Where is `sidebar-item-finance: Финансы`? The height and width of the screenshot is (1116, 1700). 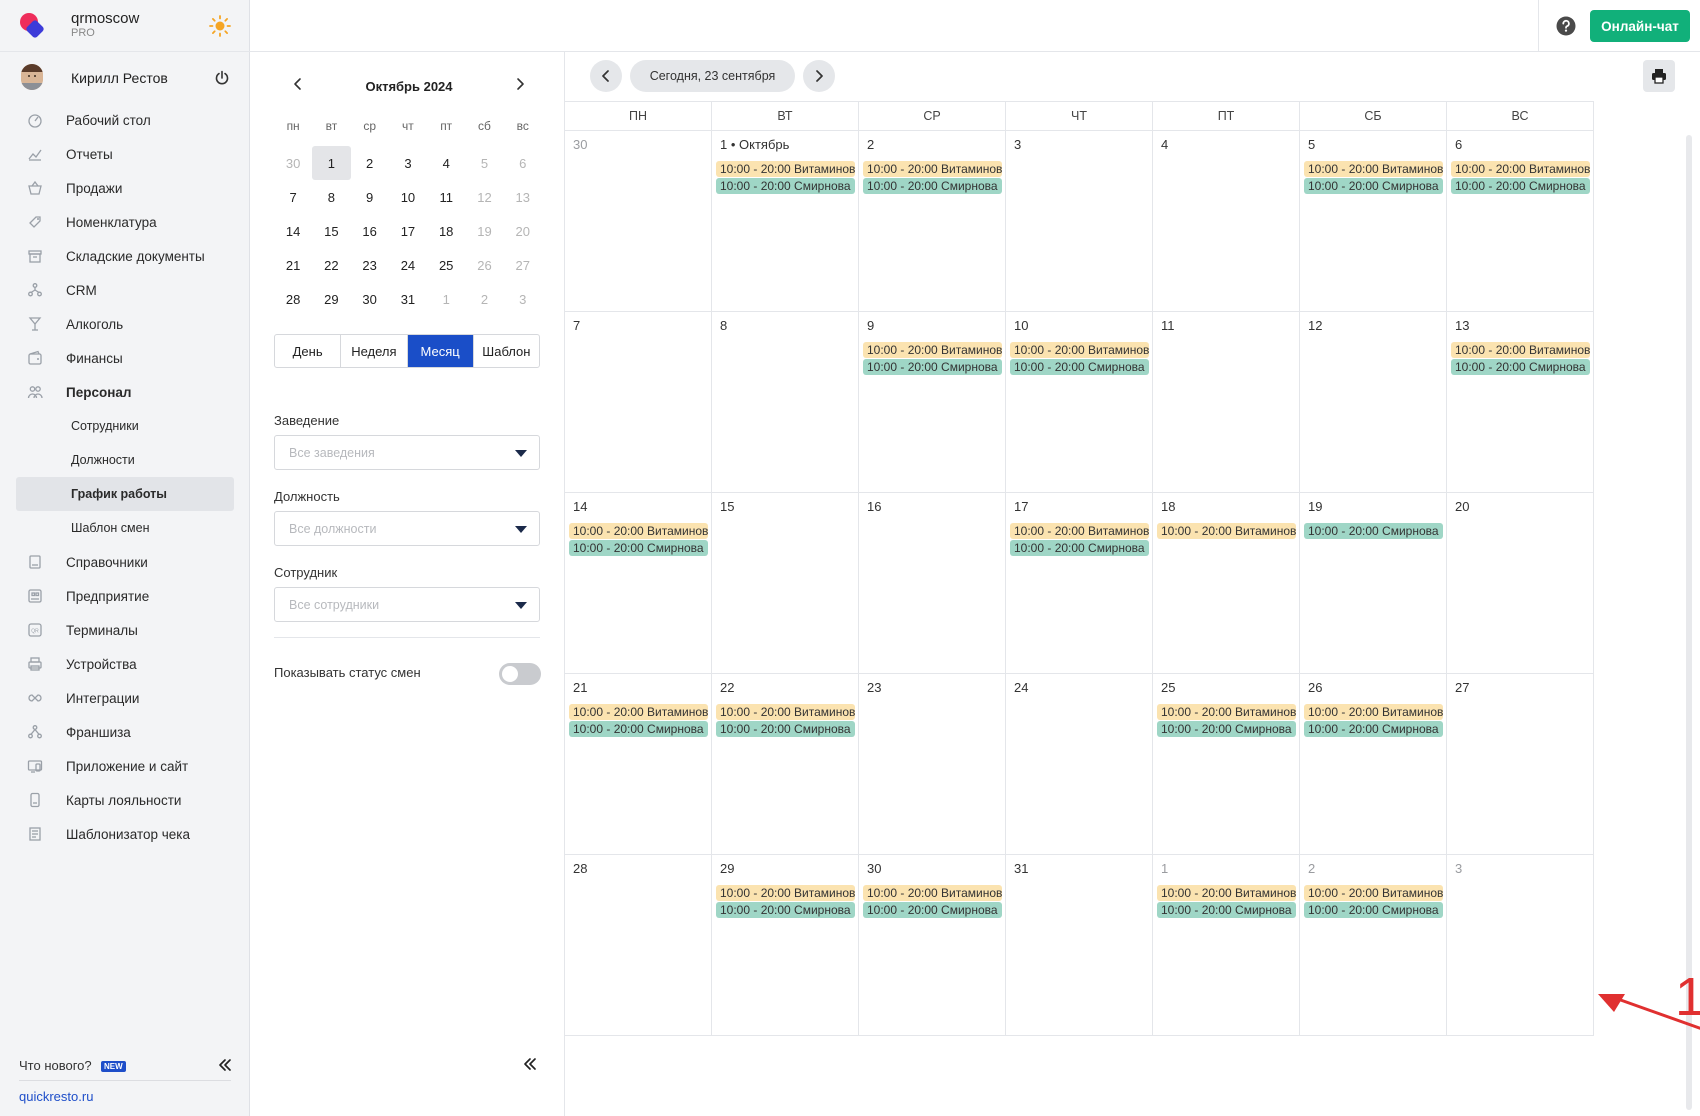 sidebar-item-finance: Финансы is located at coordinates (125, 358).